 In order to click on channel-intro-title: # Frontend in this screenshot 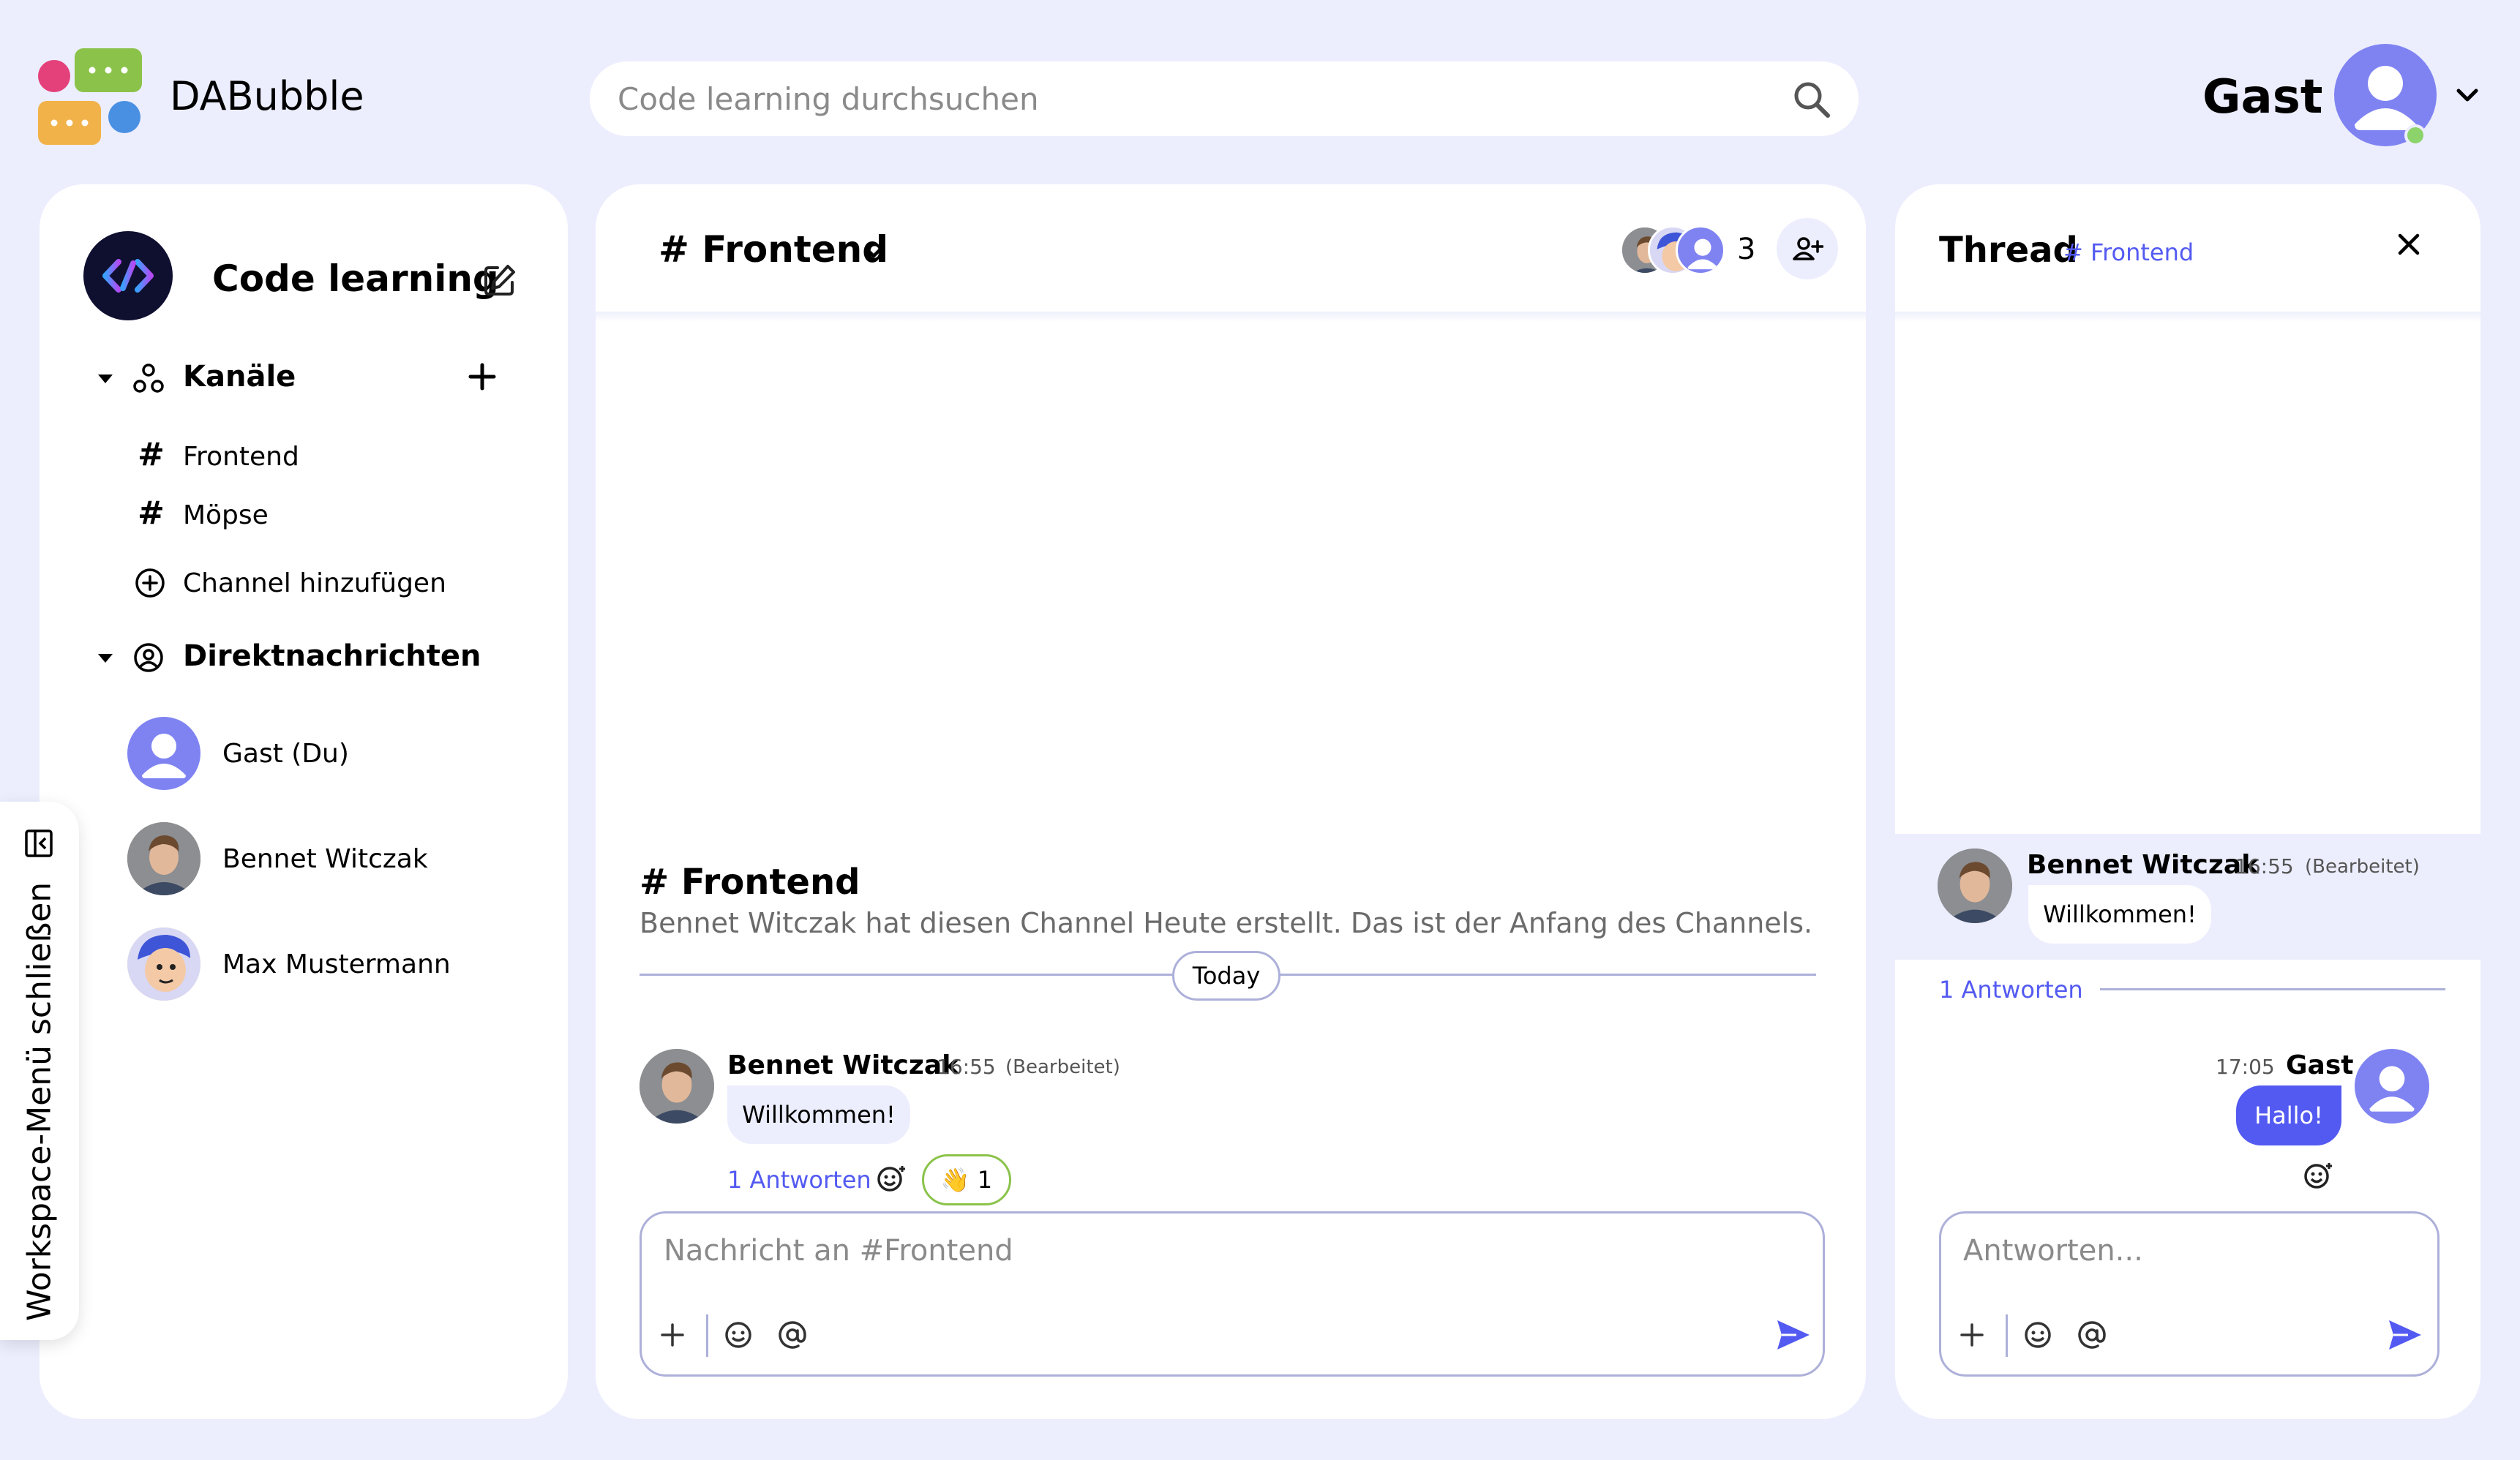, I will do `click(750, 882)`.